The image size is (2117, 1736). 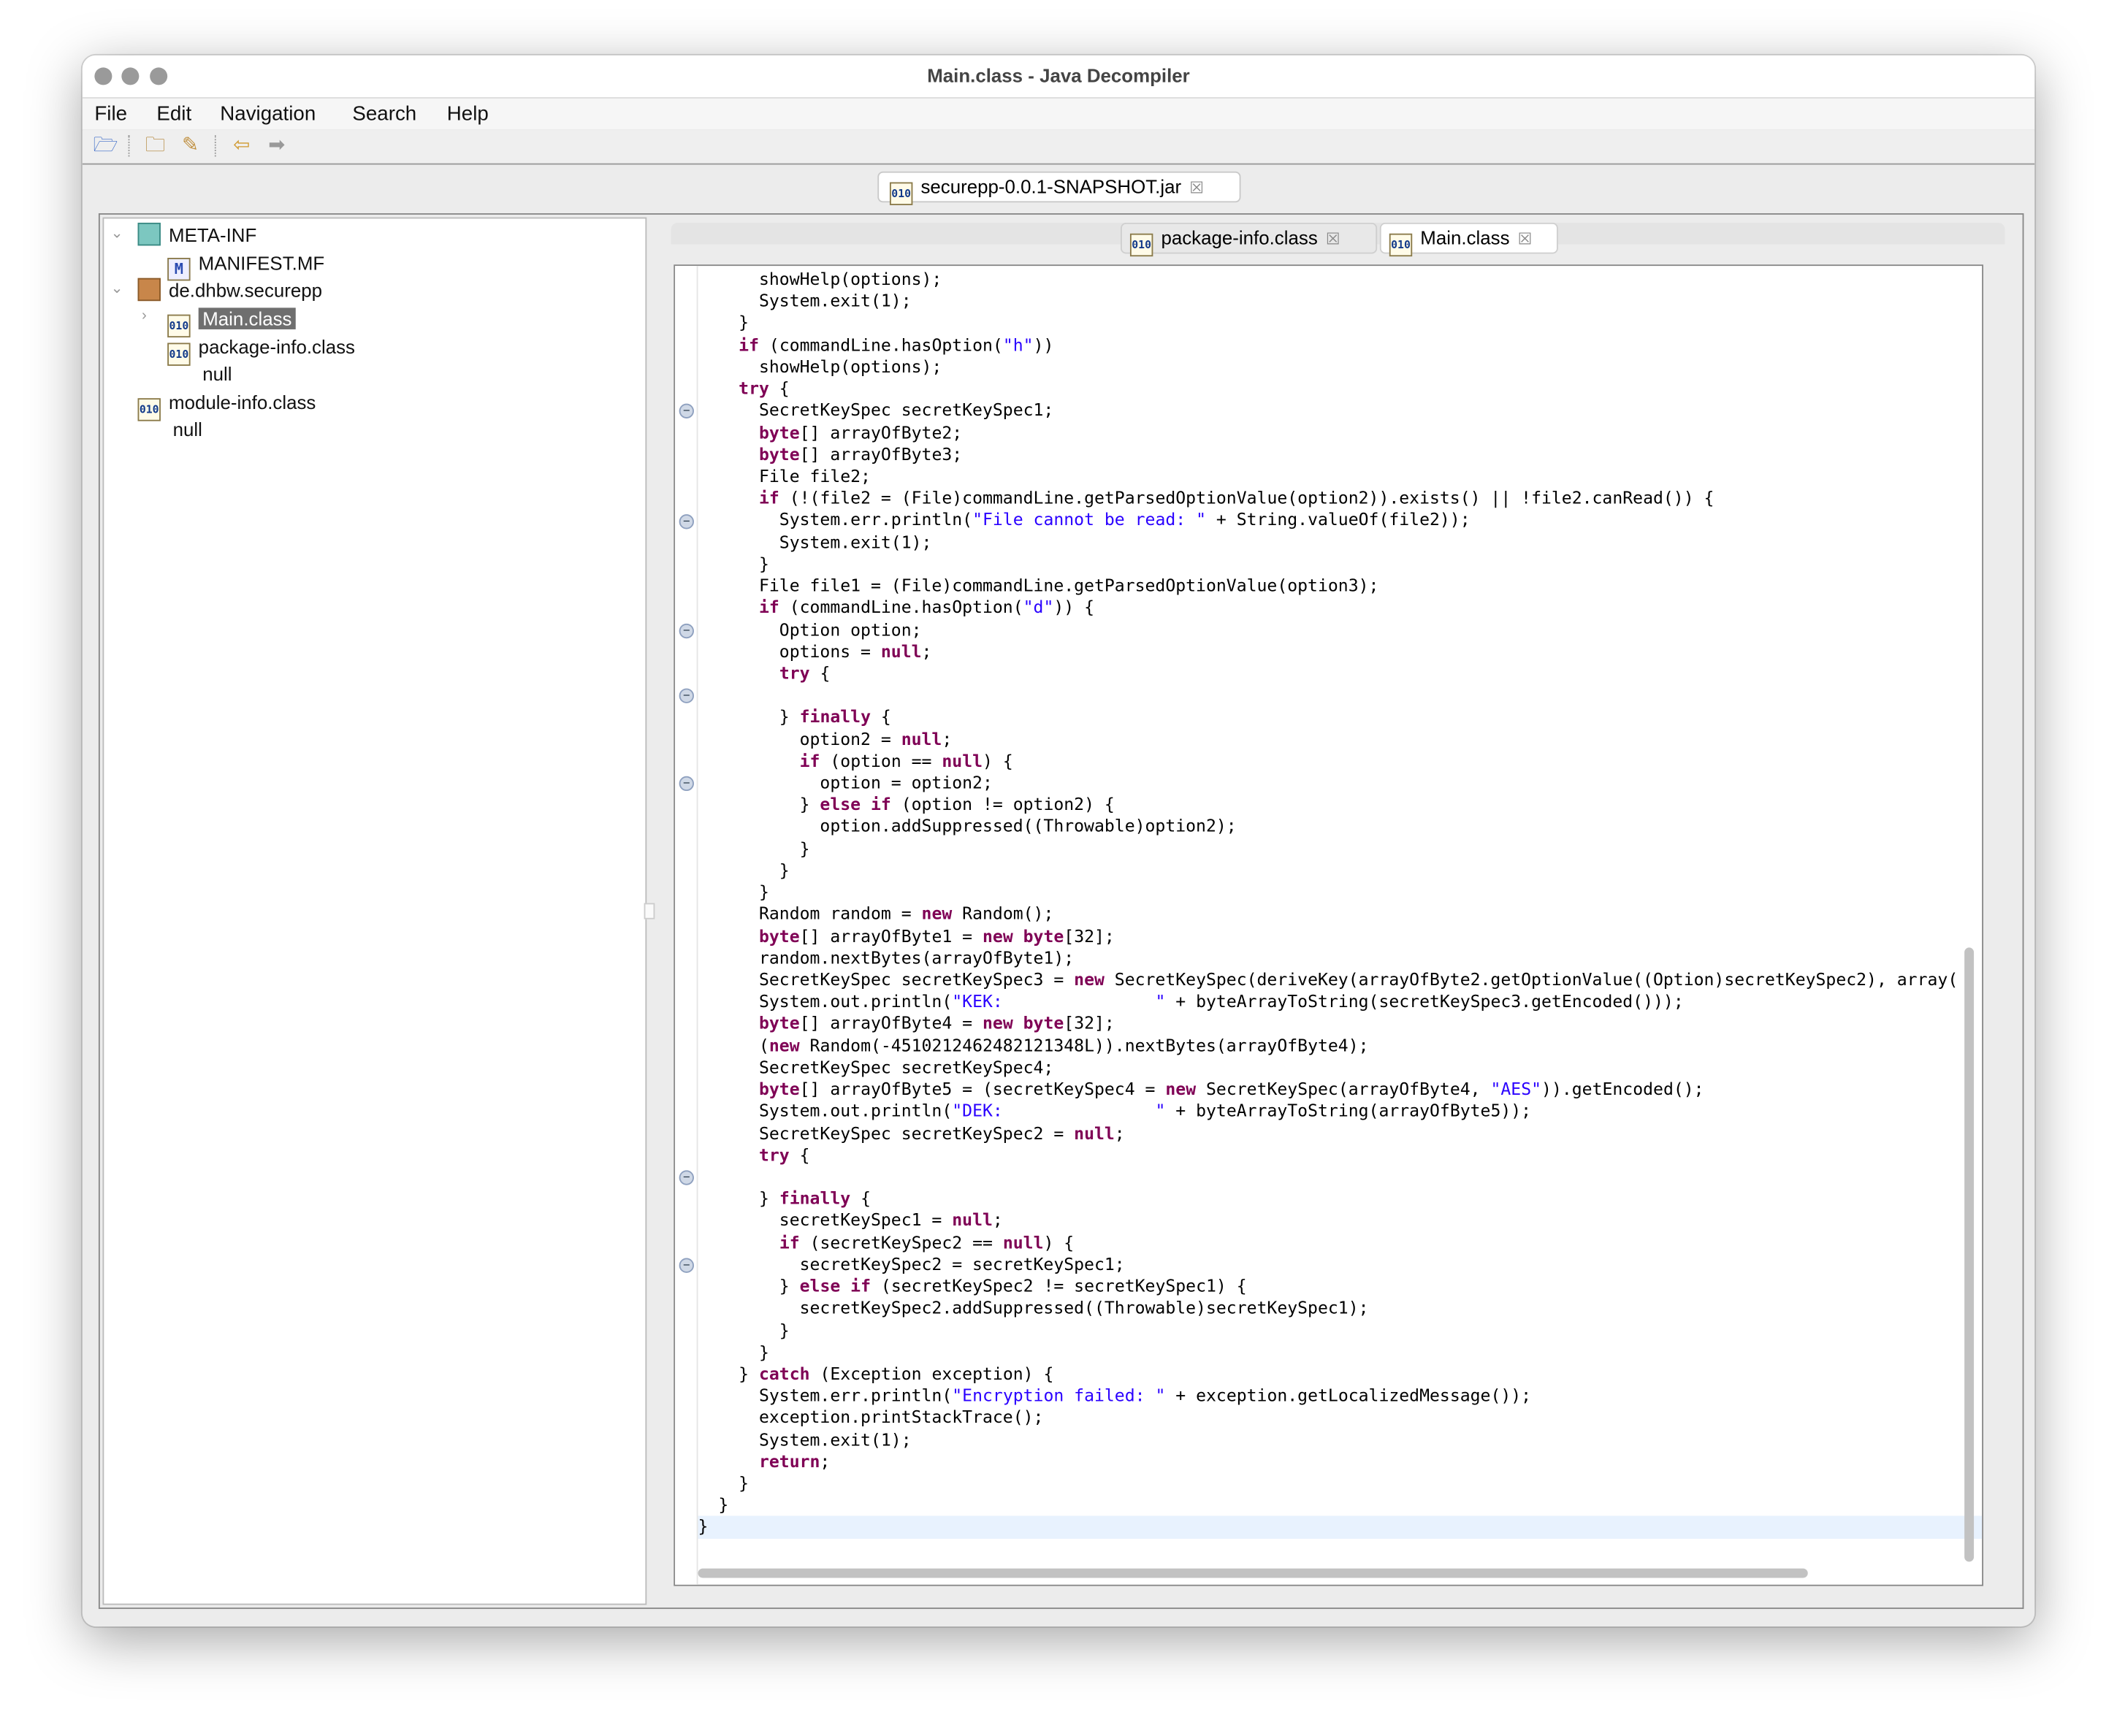 I want to click on tree-item-module-info: 010 module-info.class, so click(x=226, y=405).